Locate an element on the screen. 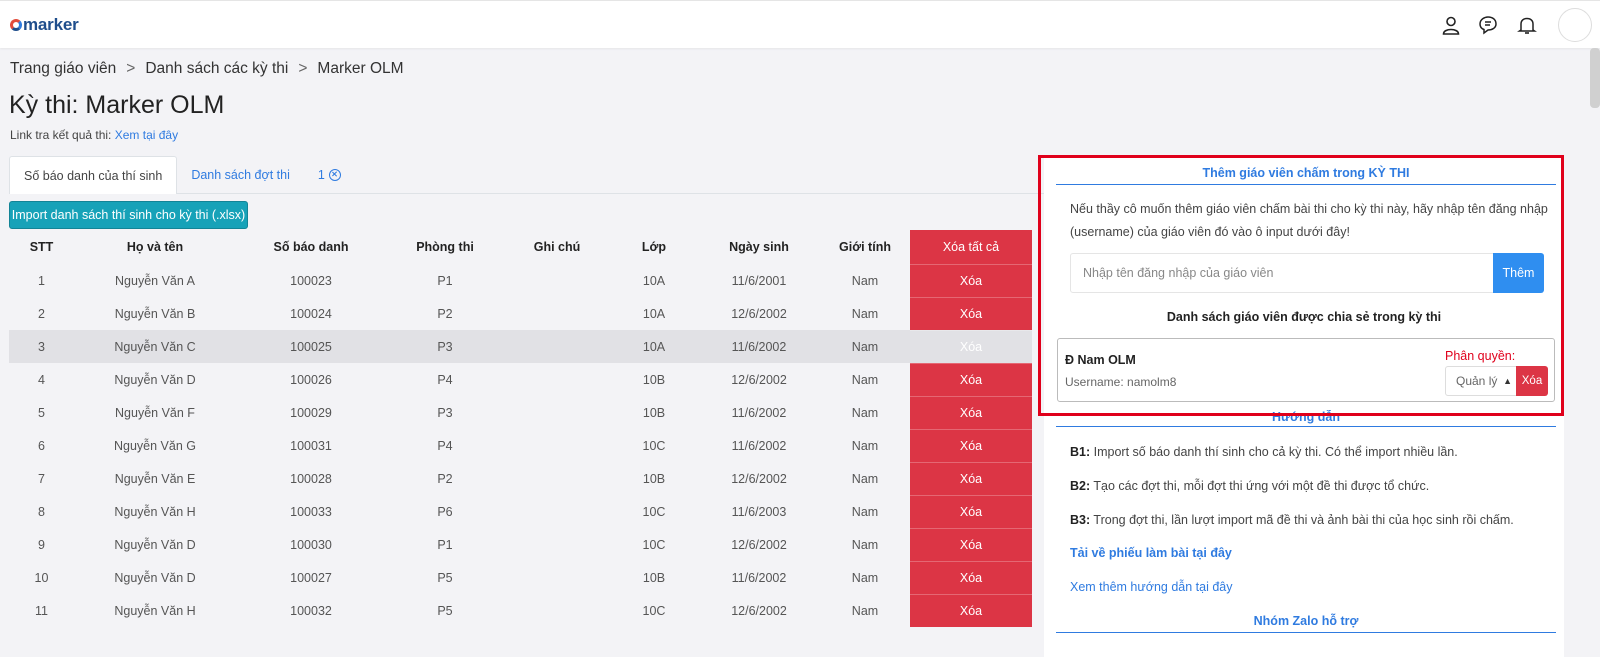 The height and width of the screenshot is (657, 1600). row-candidate-number: 100024 is located at coordinates (311, 313).